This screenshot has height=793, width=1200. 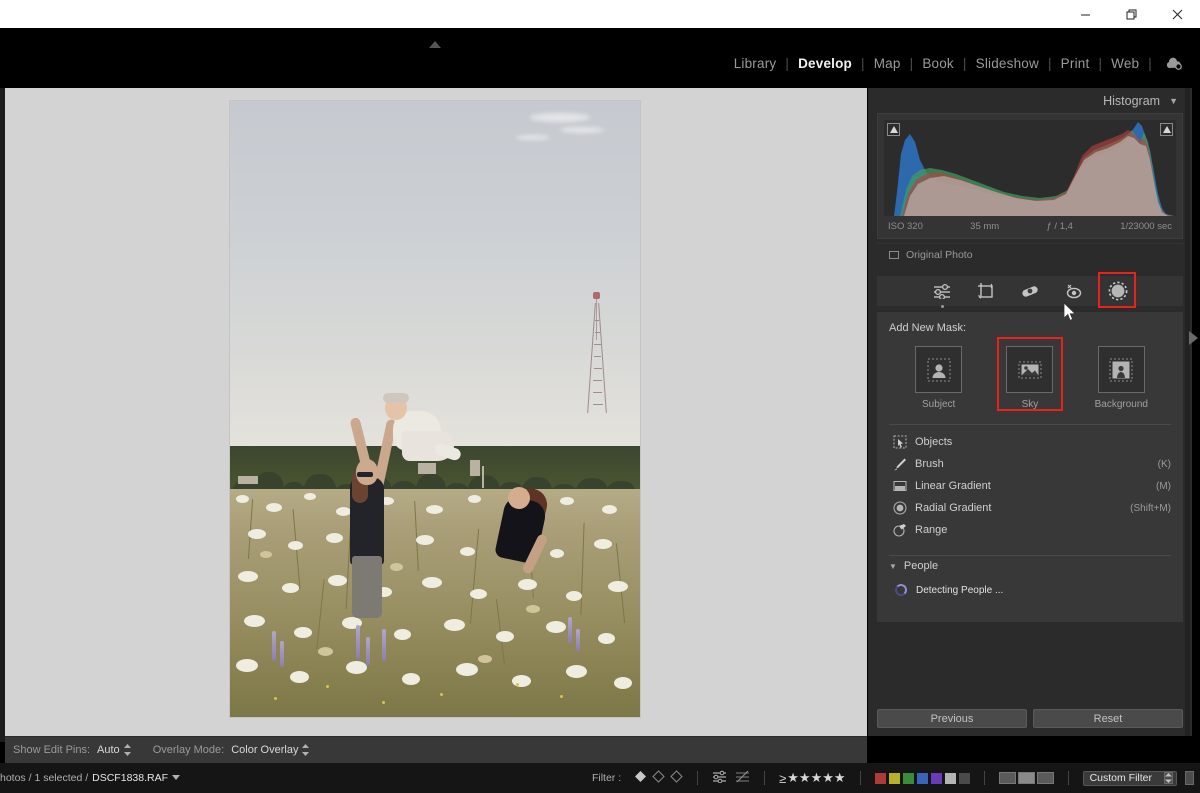 What do you see at coordinates (1030, 168) in the screenshot?
I see `histogram-graph` at bounding box center [1030, 168].